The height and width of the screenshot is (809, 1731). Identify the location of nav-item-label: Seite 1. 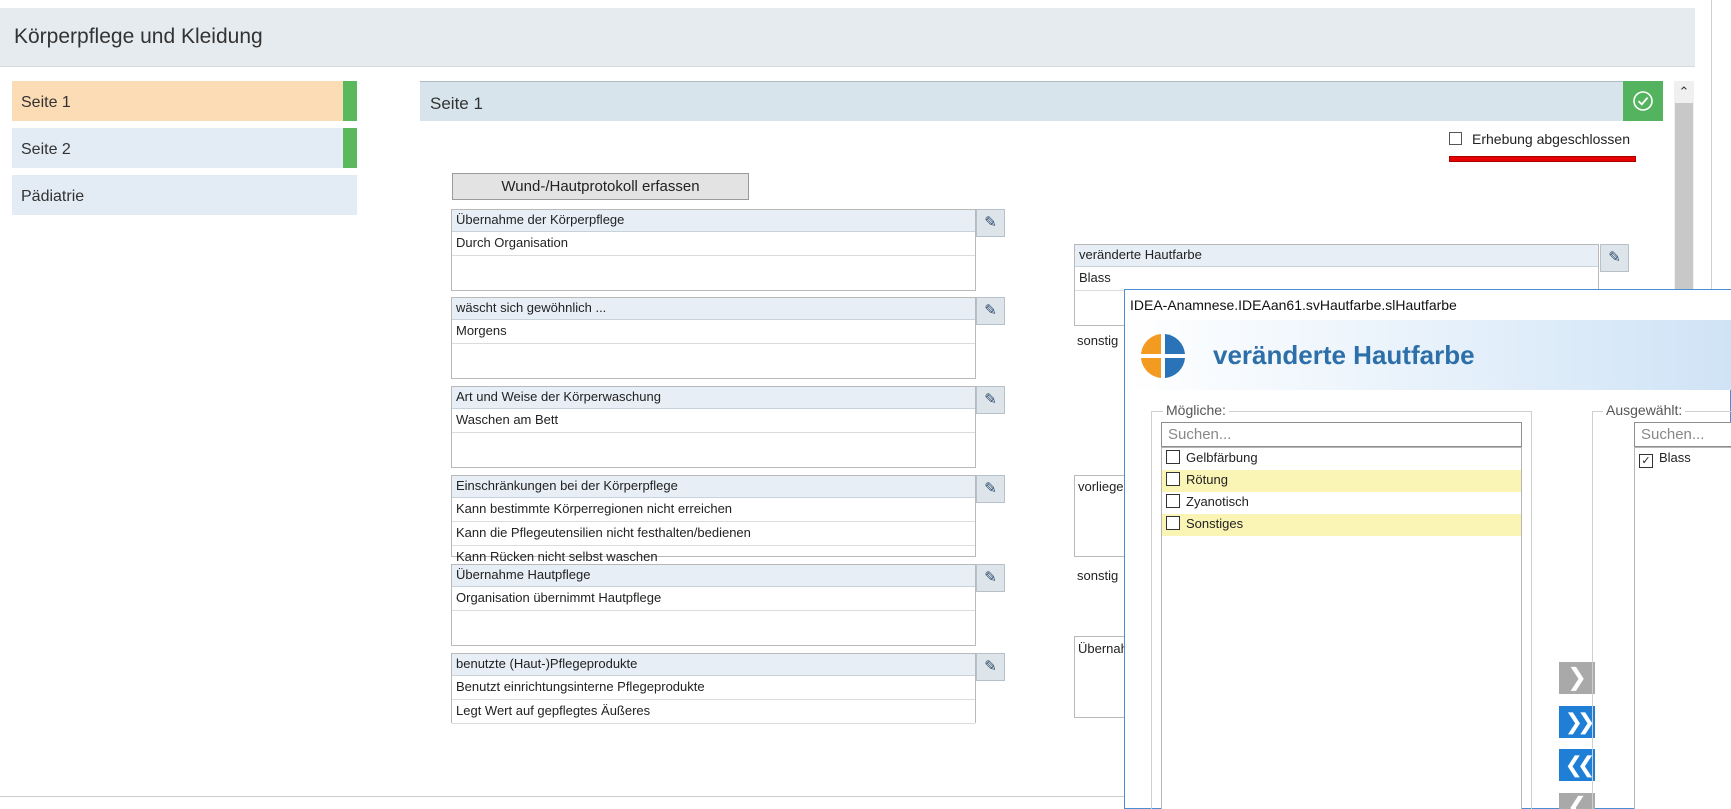
(46, 102).